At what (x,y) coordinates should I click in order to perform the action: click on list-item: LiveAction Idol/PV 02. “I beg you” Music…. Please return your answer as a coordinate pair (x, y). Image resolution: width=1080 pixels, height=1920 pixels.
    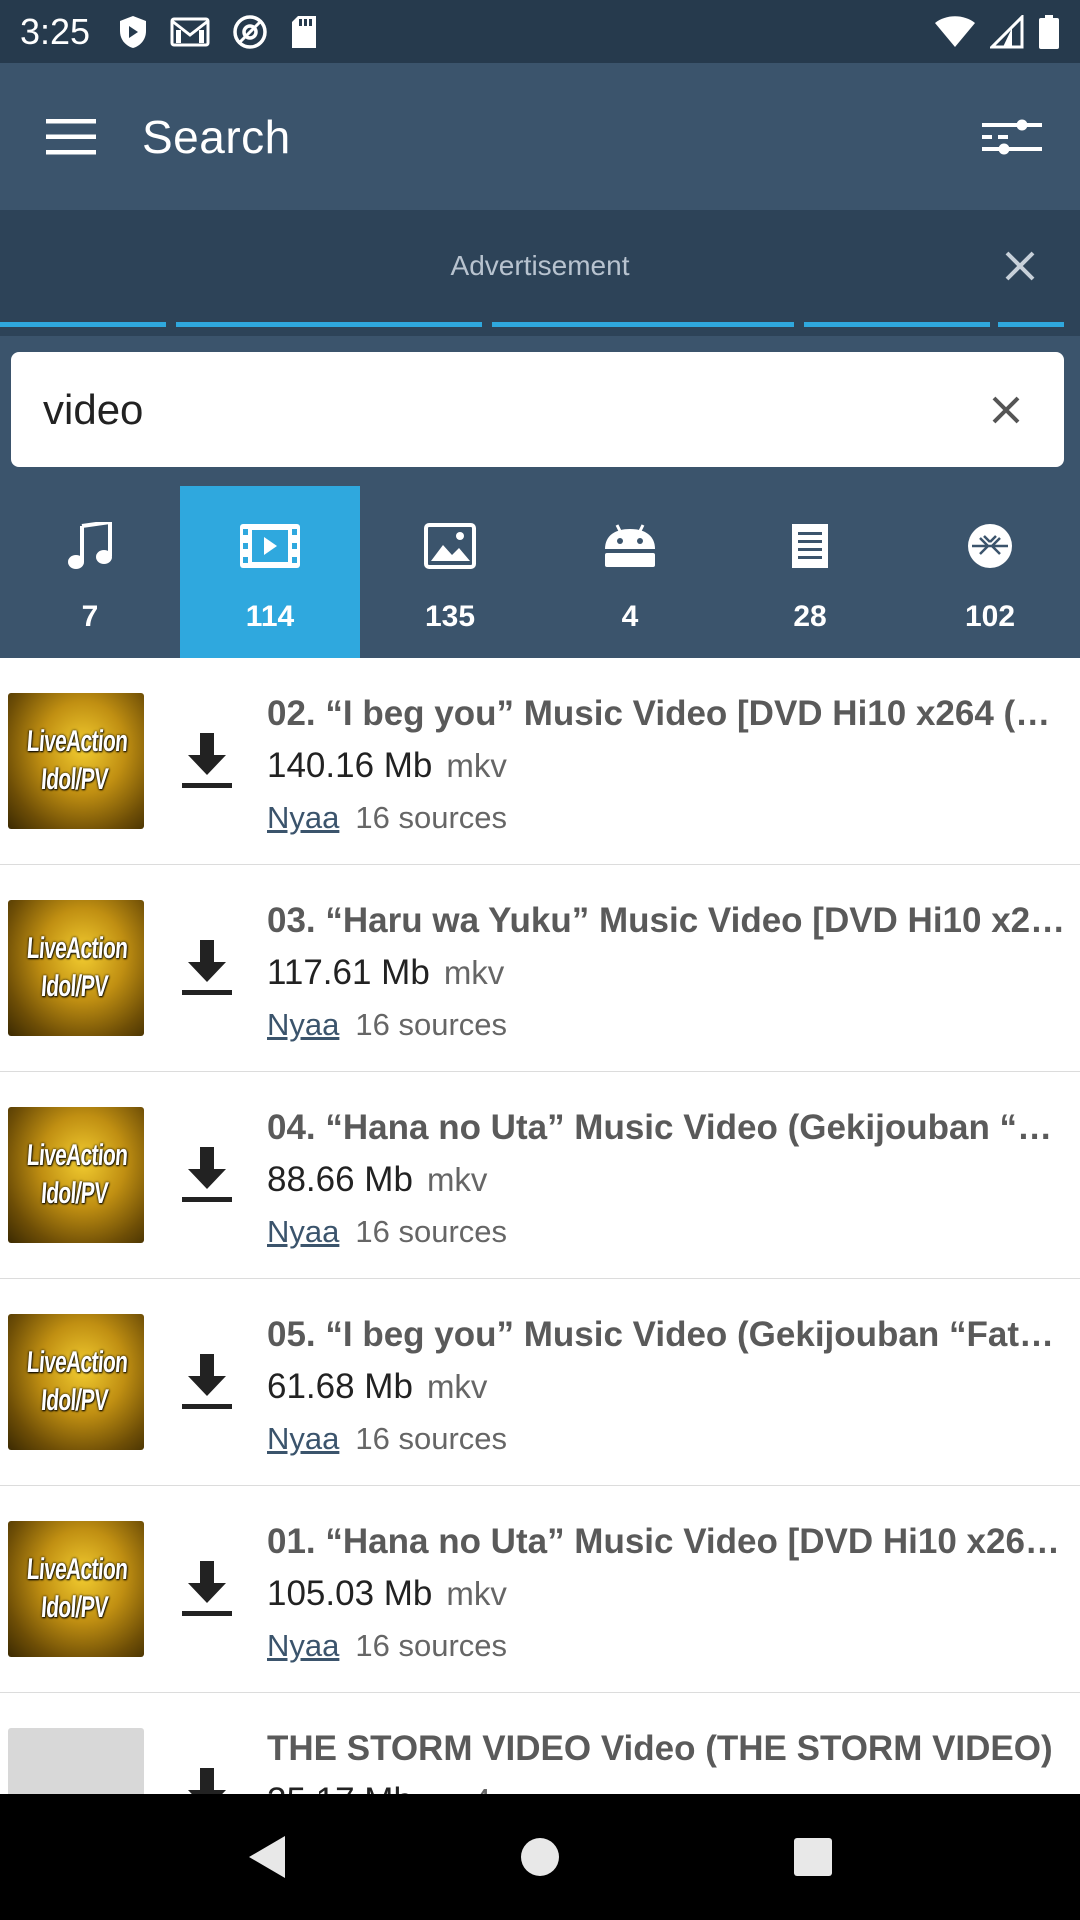
    Looking at the image, I should click on (540, 761).